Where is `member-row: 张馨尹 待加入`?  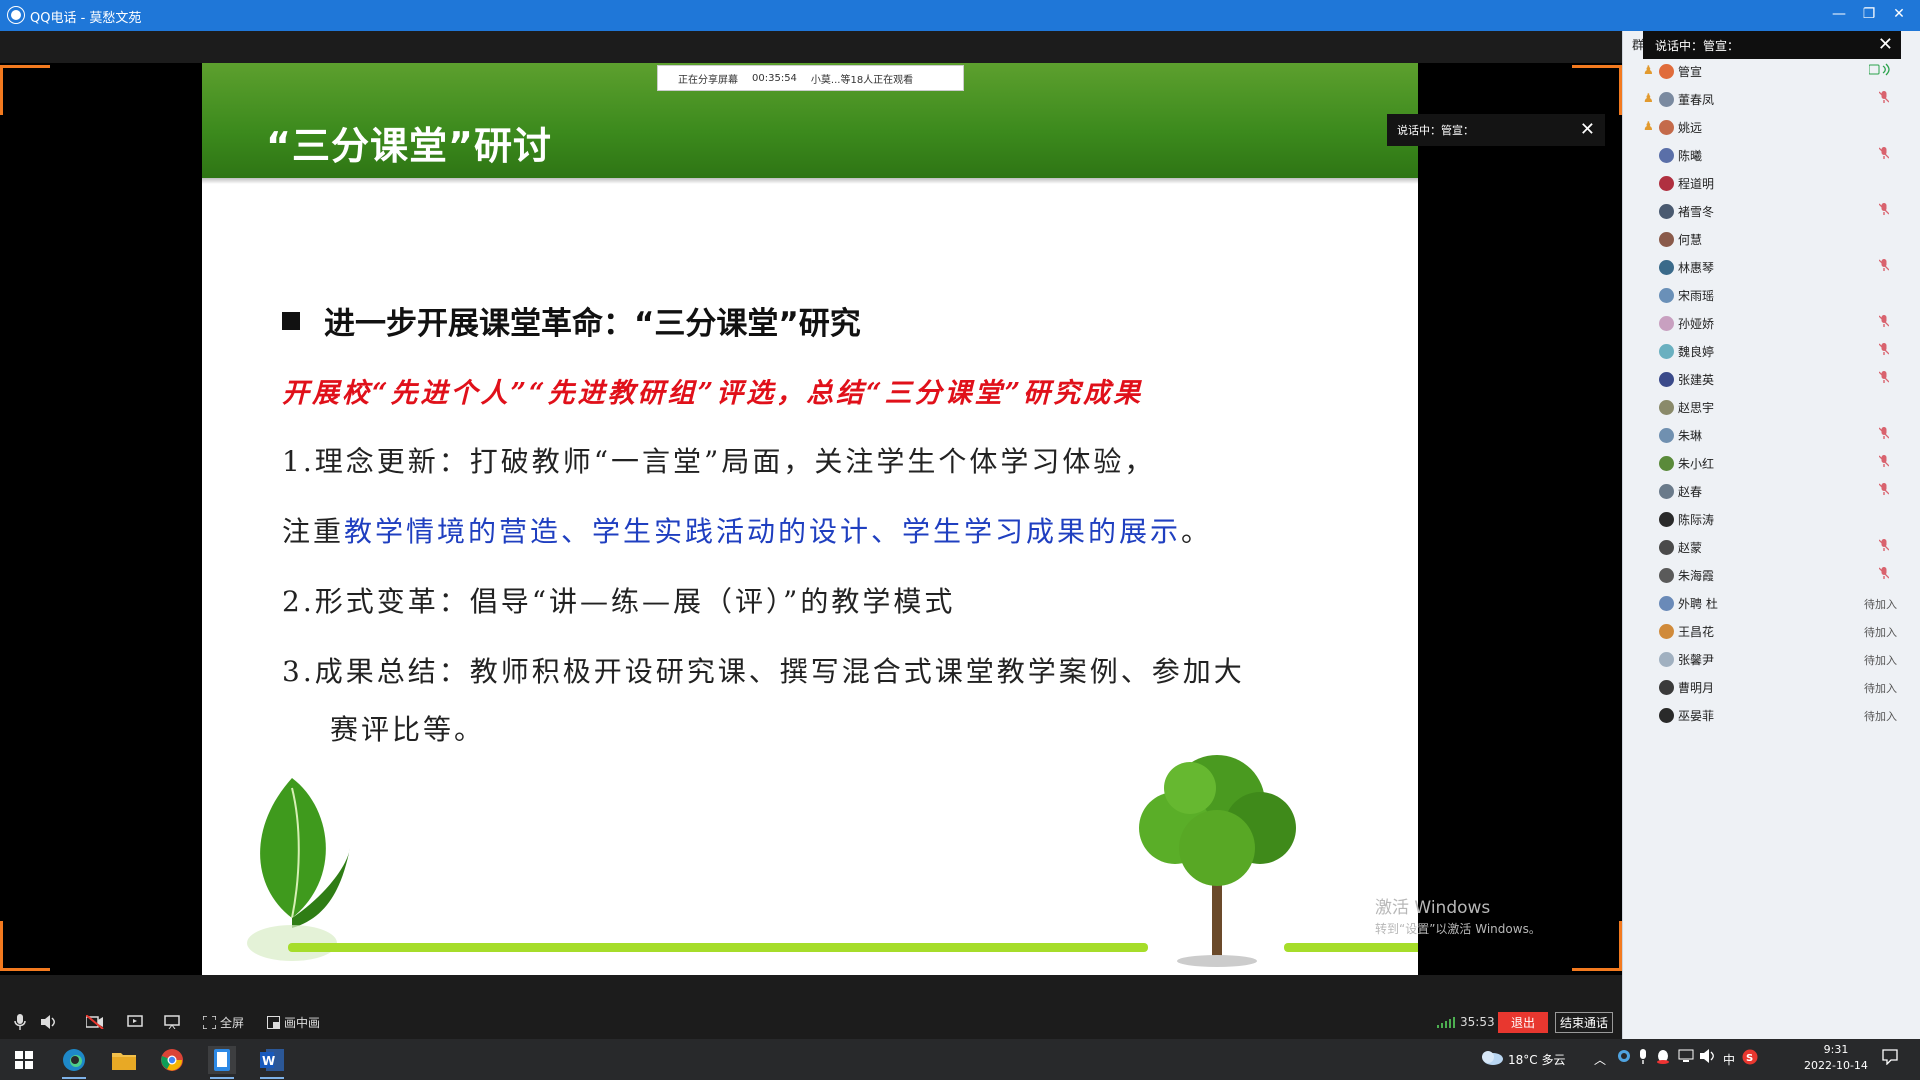 member-row: 张馨尹 待加入 is located at coordinates (1771, 659).